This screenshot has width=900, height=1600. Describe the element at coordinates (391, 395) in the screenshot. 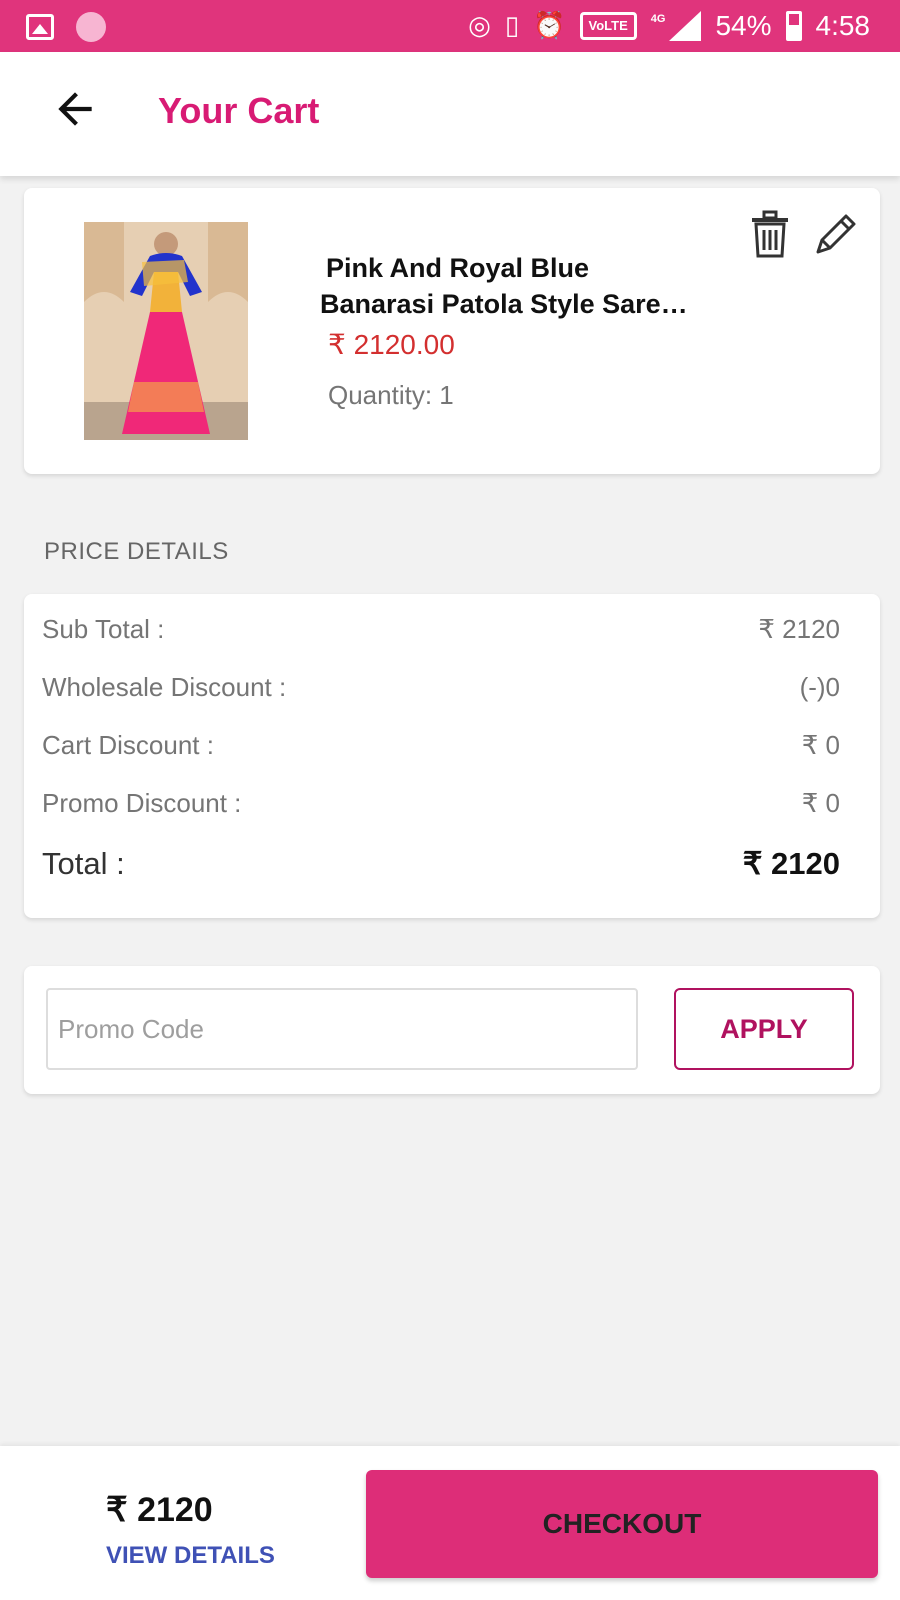

I see `product-quantity: Quantity: 1` at that location.